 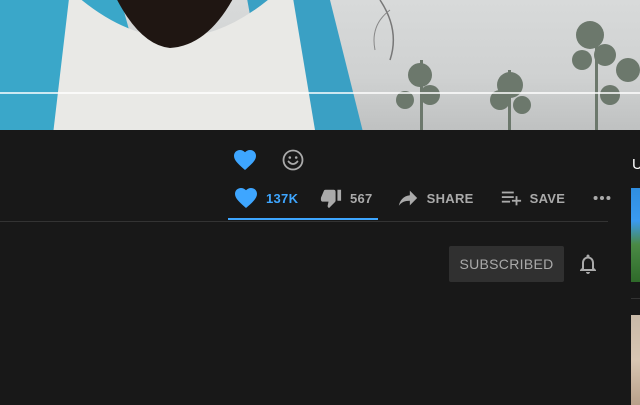 I want to click on reaction-smiley, so click(x=293, y=160).